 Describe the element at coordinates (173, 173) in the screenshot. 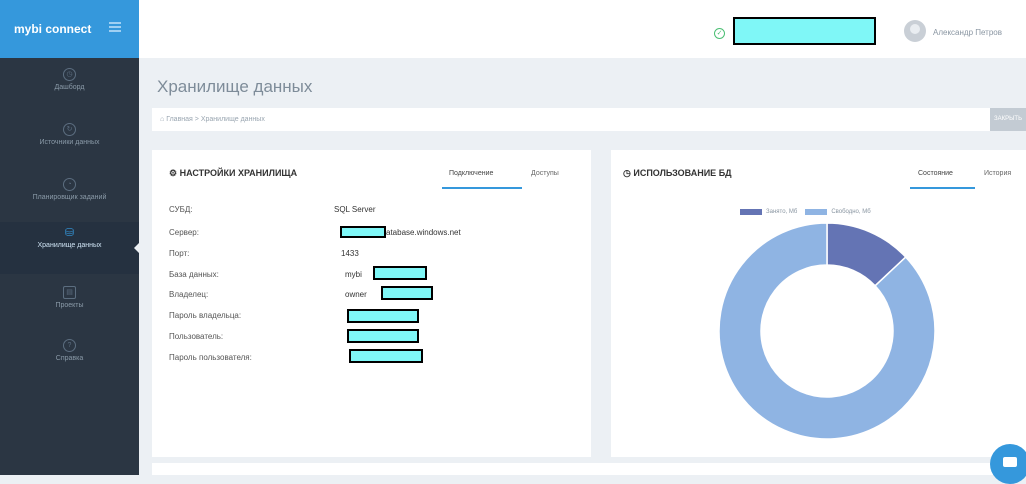

I see `settings-gear-icon: ⚙` at that location.